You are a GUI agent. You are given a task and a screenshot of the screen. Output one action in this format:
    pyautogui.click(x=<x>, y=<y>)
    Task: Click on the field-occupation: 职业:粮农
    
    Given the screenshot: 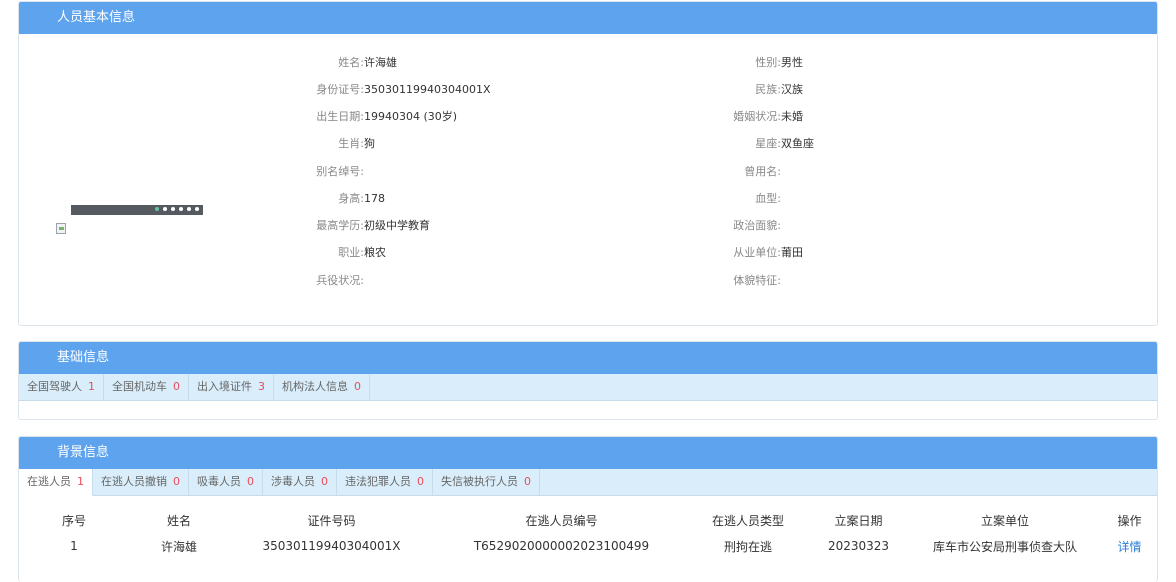 What is the action you would take?
    pyautogui.click(x=319, y=253)
    